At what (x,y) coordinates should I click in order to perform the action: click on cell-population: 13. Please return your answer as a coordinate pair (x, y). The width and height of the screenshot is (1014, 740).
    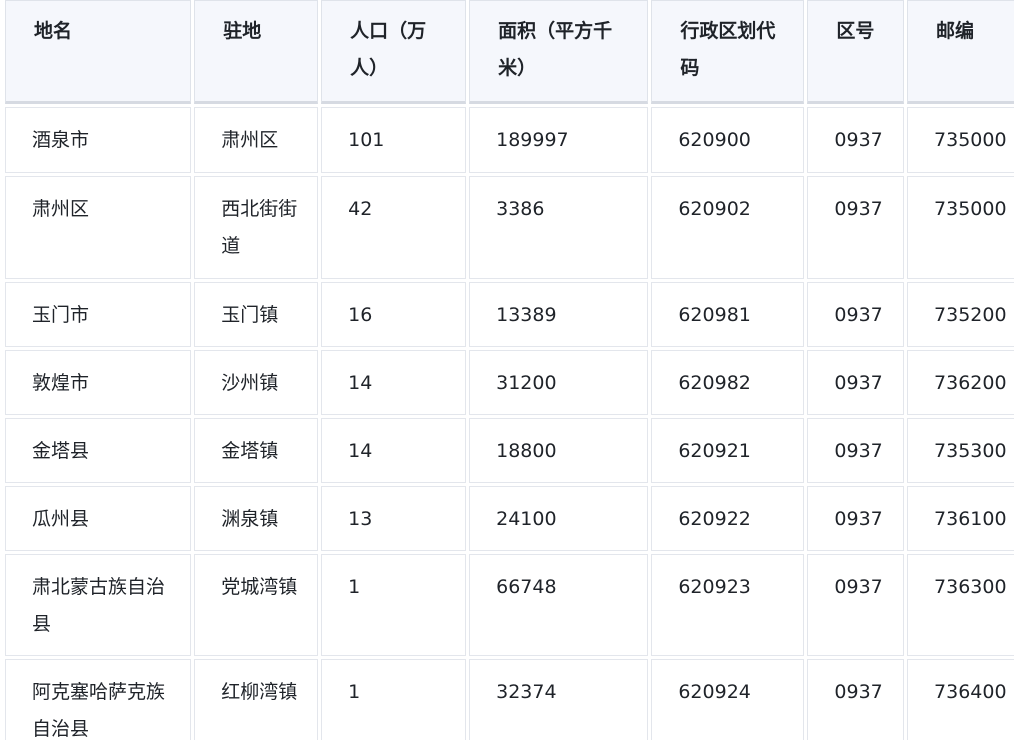
    Looking at the image, I should click on (394, 518).